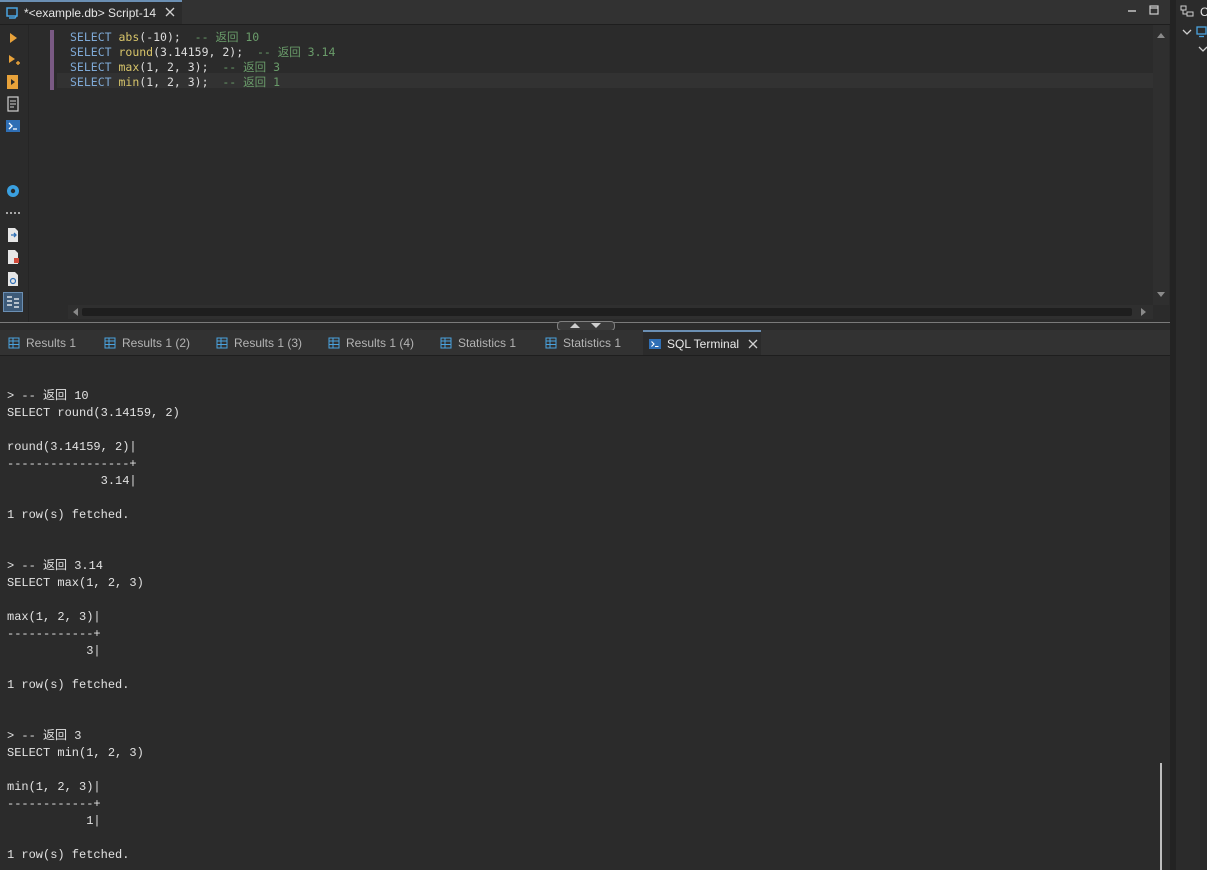  Describe the element at coordinates (48, 396) in the screenshot. I see `terminal-line: > -- 返回 10` at that location.